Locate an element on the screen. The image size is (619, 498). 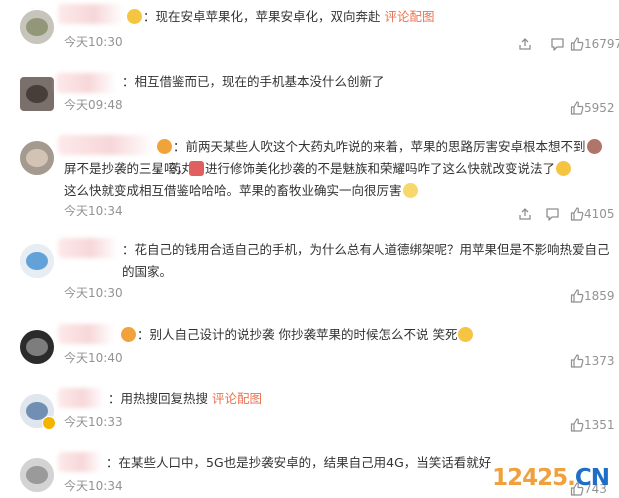
like-button: 4105 is located at coordinates (592, 214).